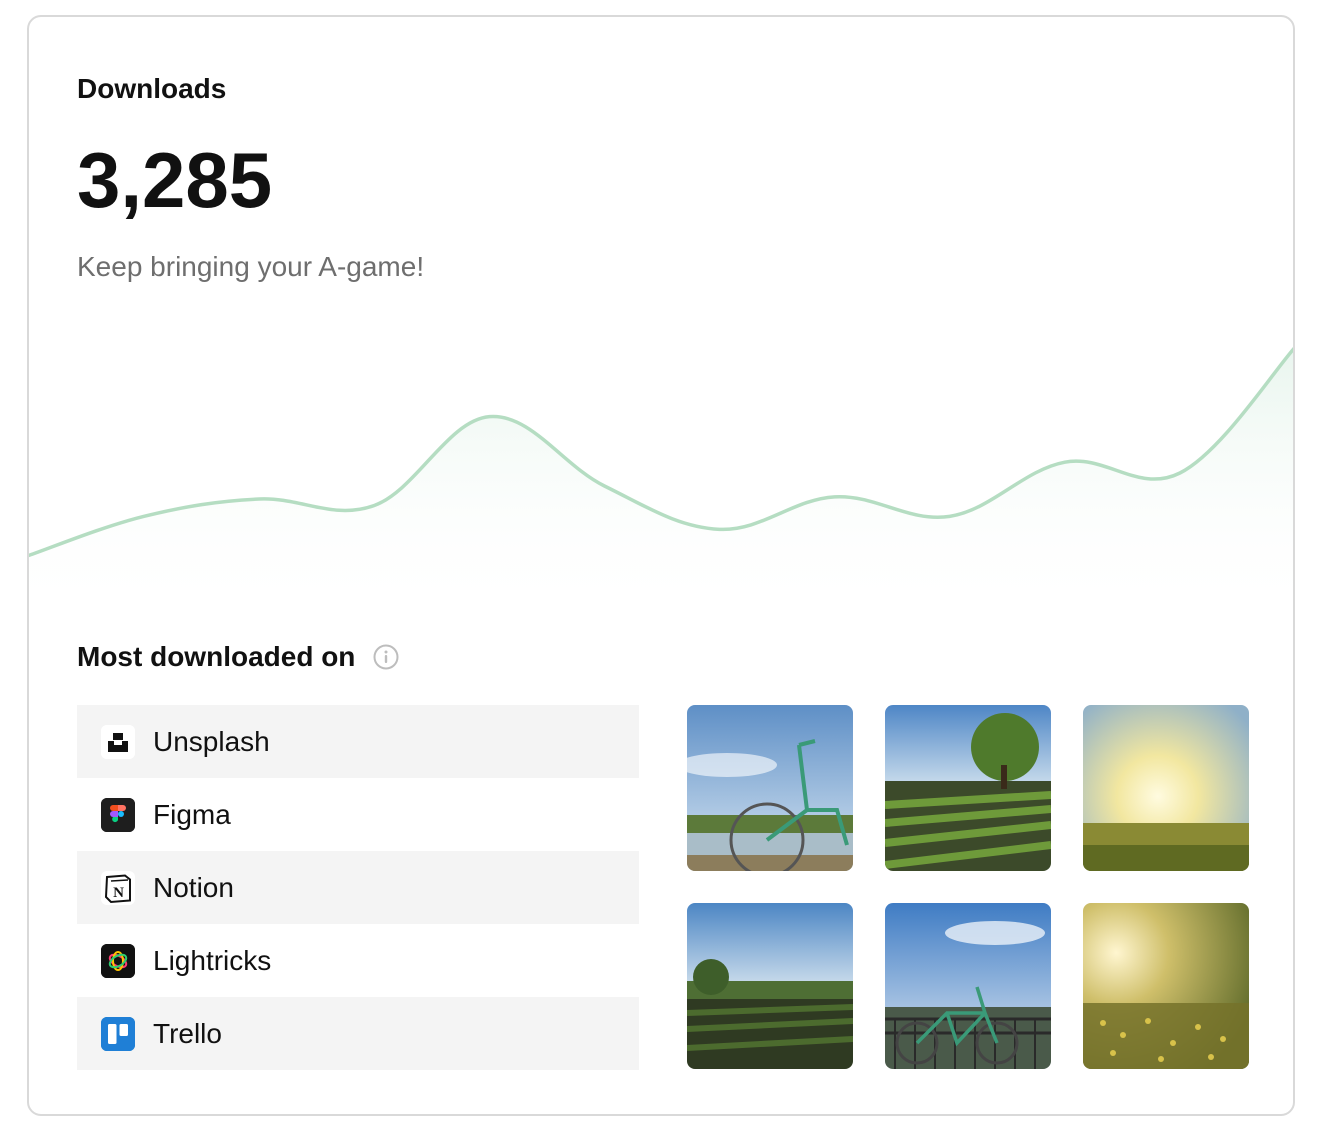 The image size is (1322, 1144). What do you see at coordinates (968, 788) in the screenshot?
I see `tree-and-crop-rows-photo` at bounding box center [968, 788].